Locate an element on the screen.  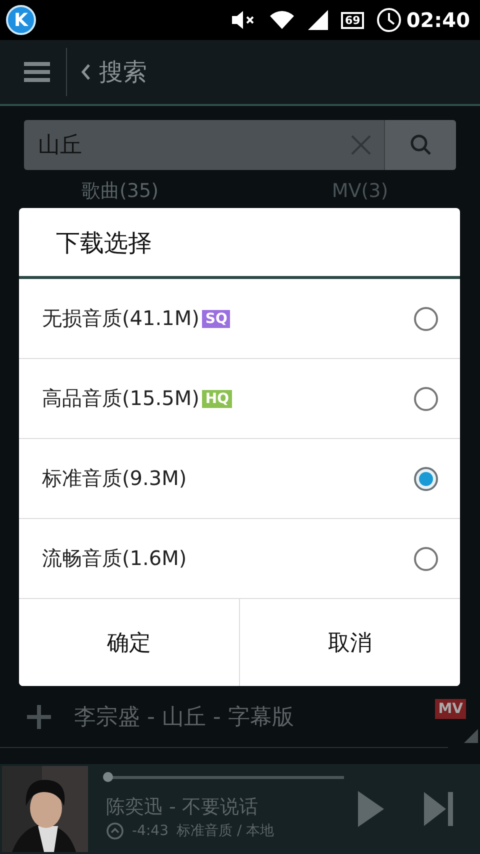
app-logo: K is located at coordinates (21, 20).